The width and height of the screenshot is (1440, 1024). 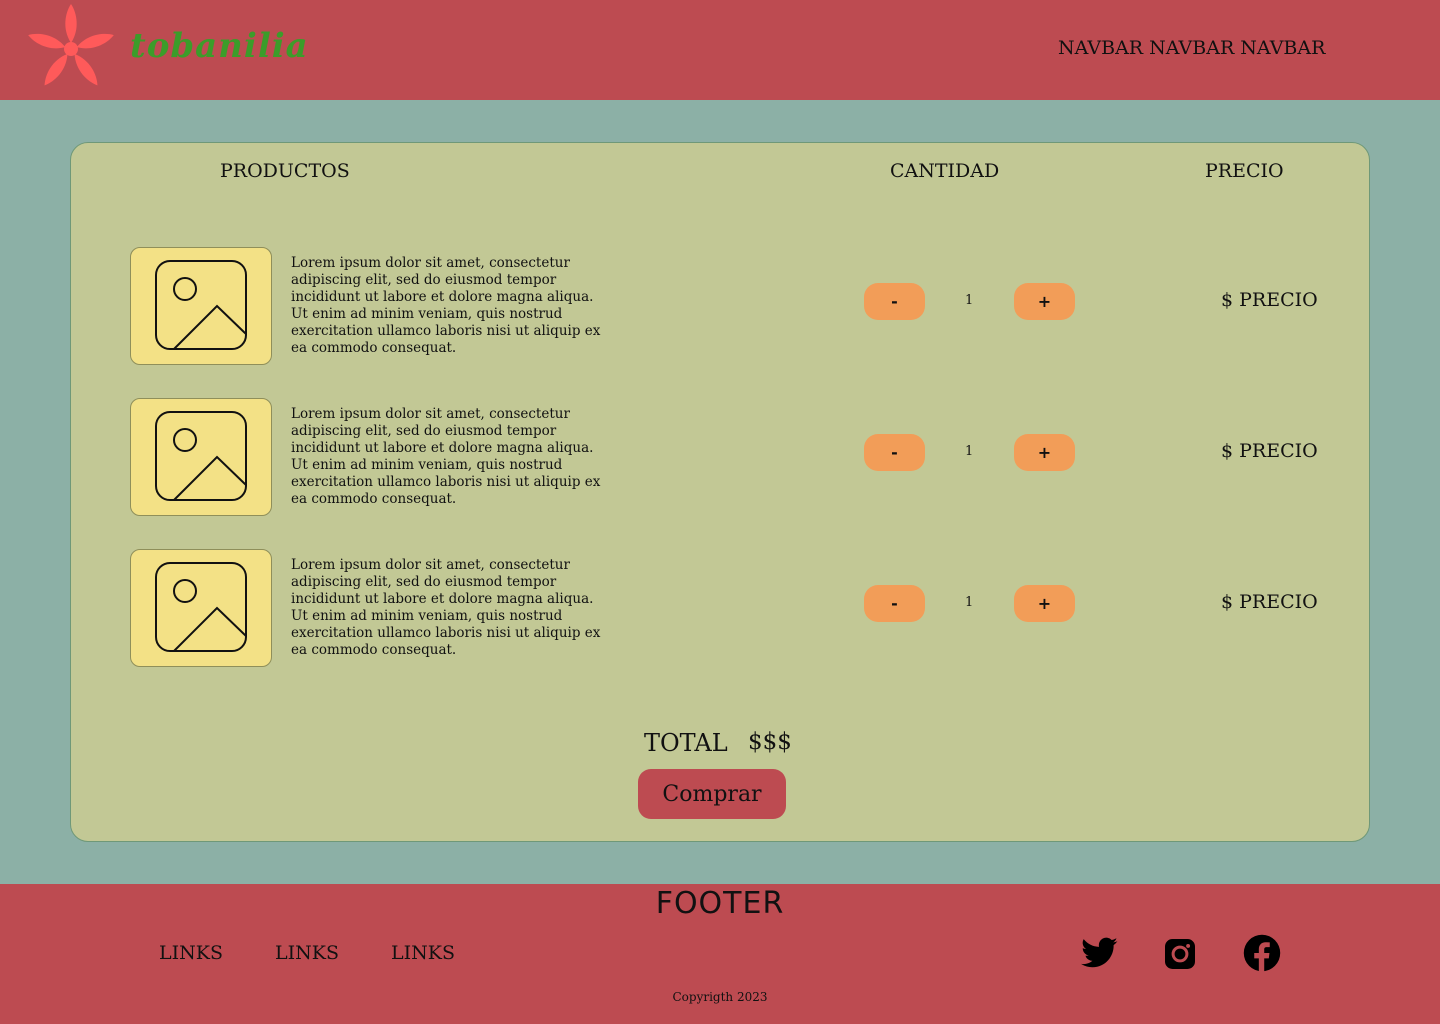 I want to click on total-value: $$$, so click(x=770, y=742).